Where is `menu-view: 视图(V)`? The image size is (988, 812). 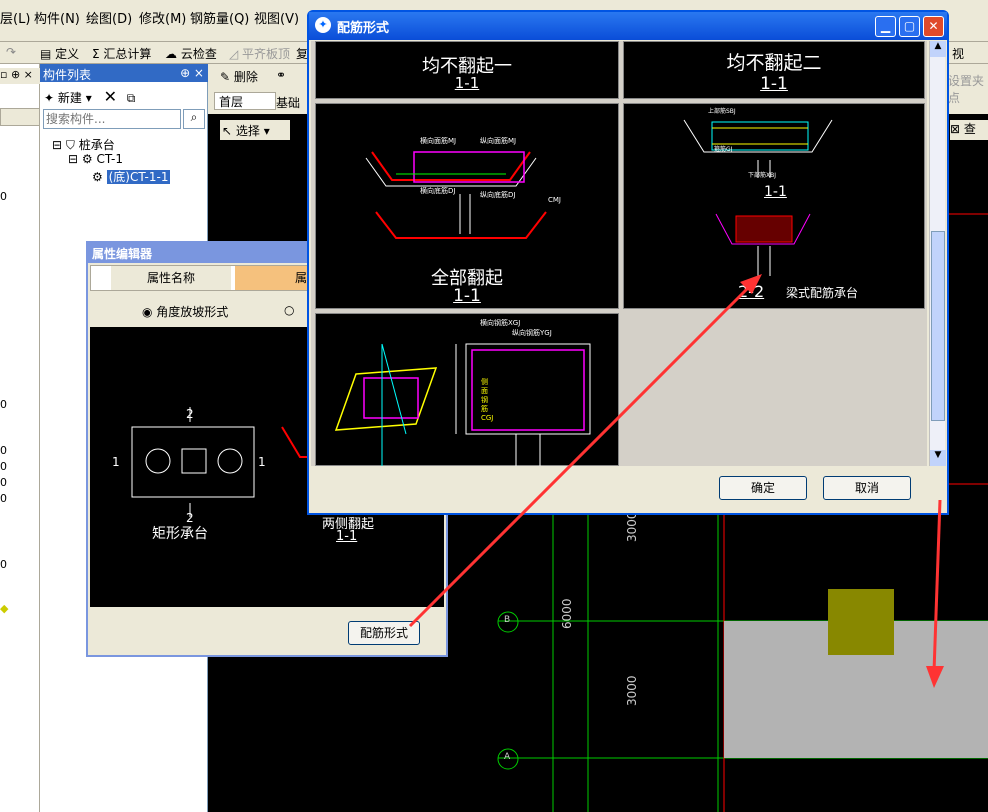 menu-view: 视图(V) is located at coordinates (276, 17).